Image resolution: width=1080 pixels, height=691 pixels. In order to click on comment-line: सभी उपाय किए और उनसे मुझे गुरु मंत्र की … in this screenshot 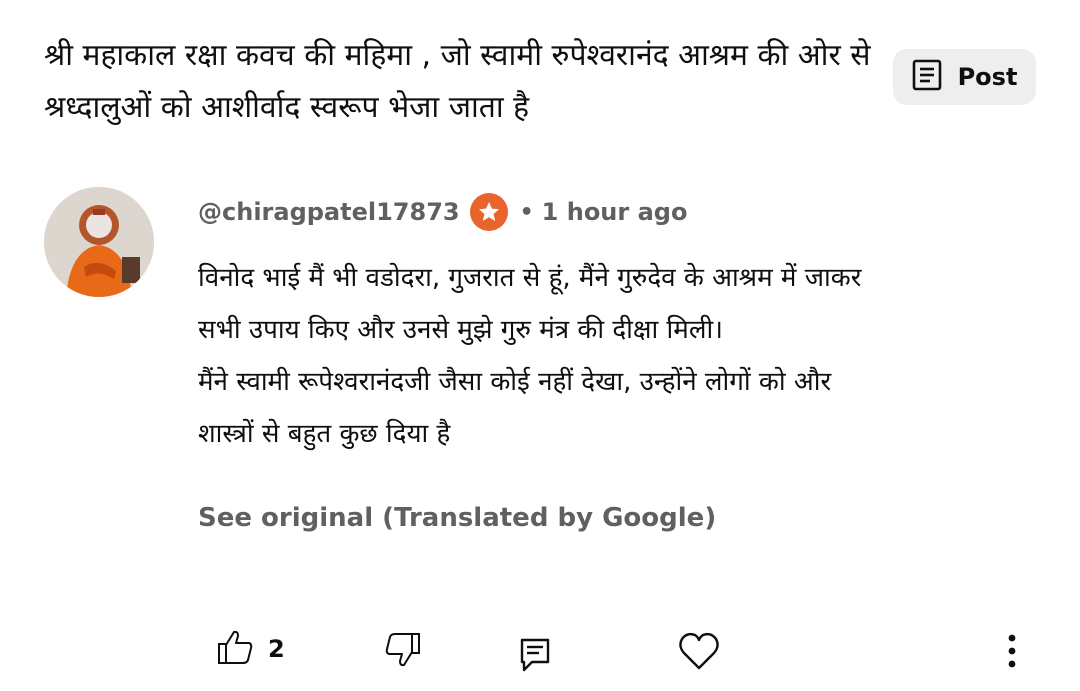, I will do `click(461, 330)`.